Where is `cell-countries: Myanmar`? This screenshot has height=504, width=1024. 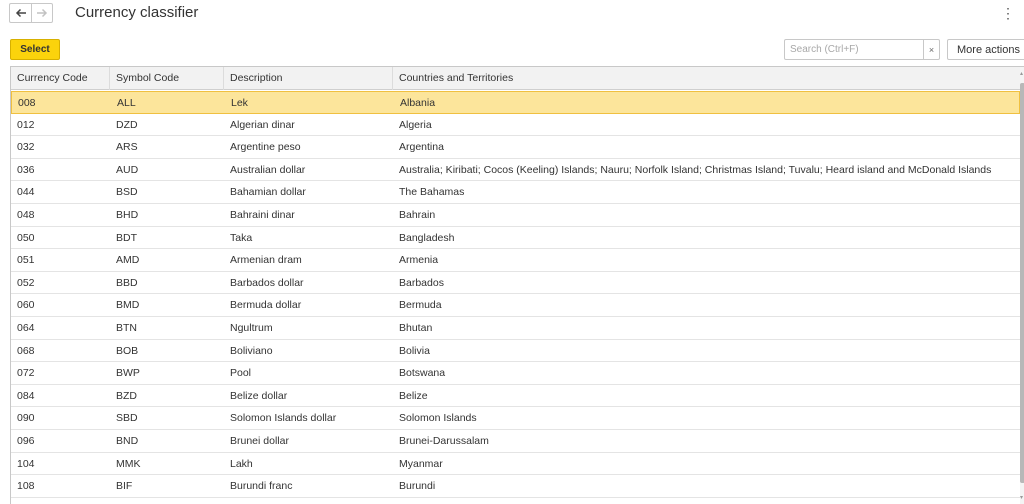 cell-countries: Myanmar is located at coordinates (421, 463).